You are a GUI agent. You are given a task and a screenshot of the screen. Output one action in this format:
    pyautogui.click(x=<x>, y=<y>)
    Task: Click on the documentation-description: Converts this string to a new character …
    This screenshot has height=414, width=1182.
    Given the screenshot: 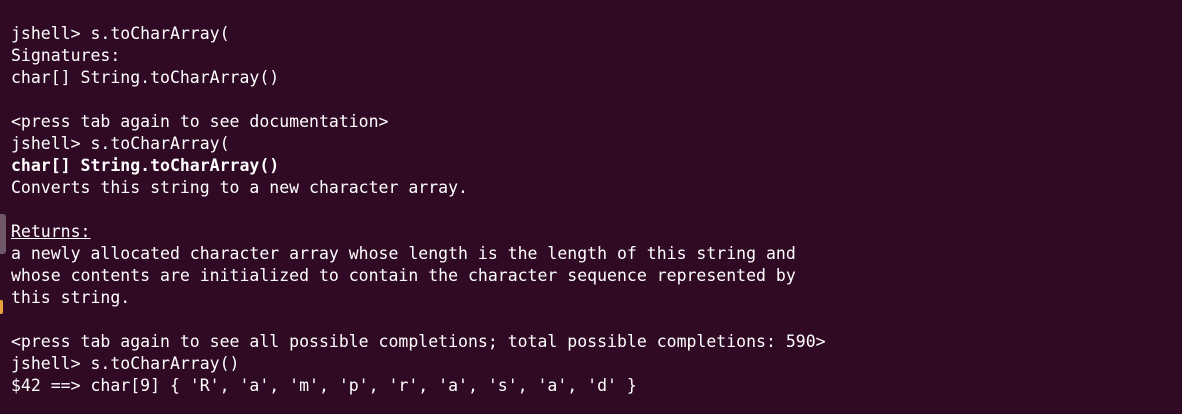 What is the action you would take?
    pyautogui.click(x=239, y=187)
    